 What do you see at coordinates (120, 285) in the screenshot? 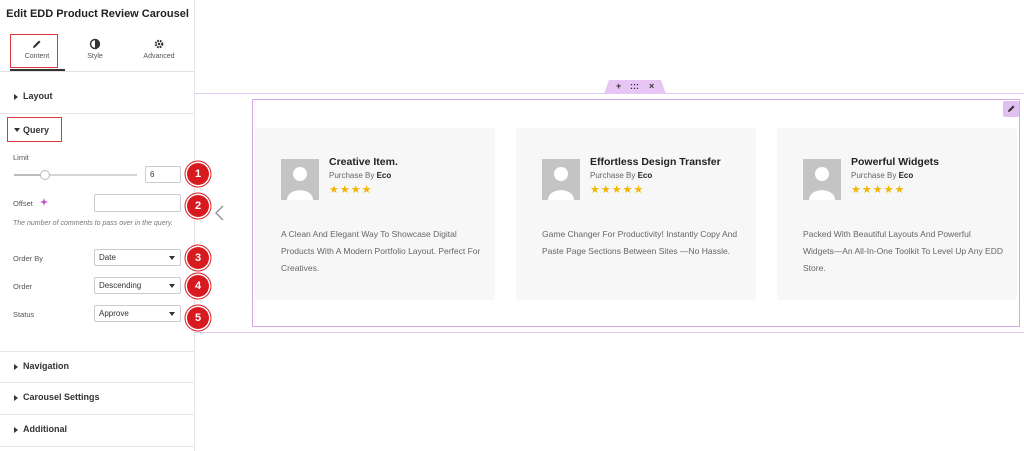
I see `order-value: Descending` at bounding box center [120, 285].